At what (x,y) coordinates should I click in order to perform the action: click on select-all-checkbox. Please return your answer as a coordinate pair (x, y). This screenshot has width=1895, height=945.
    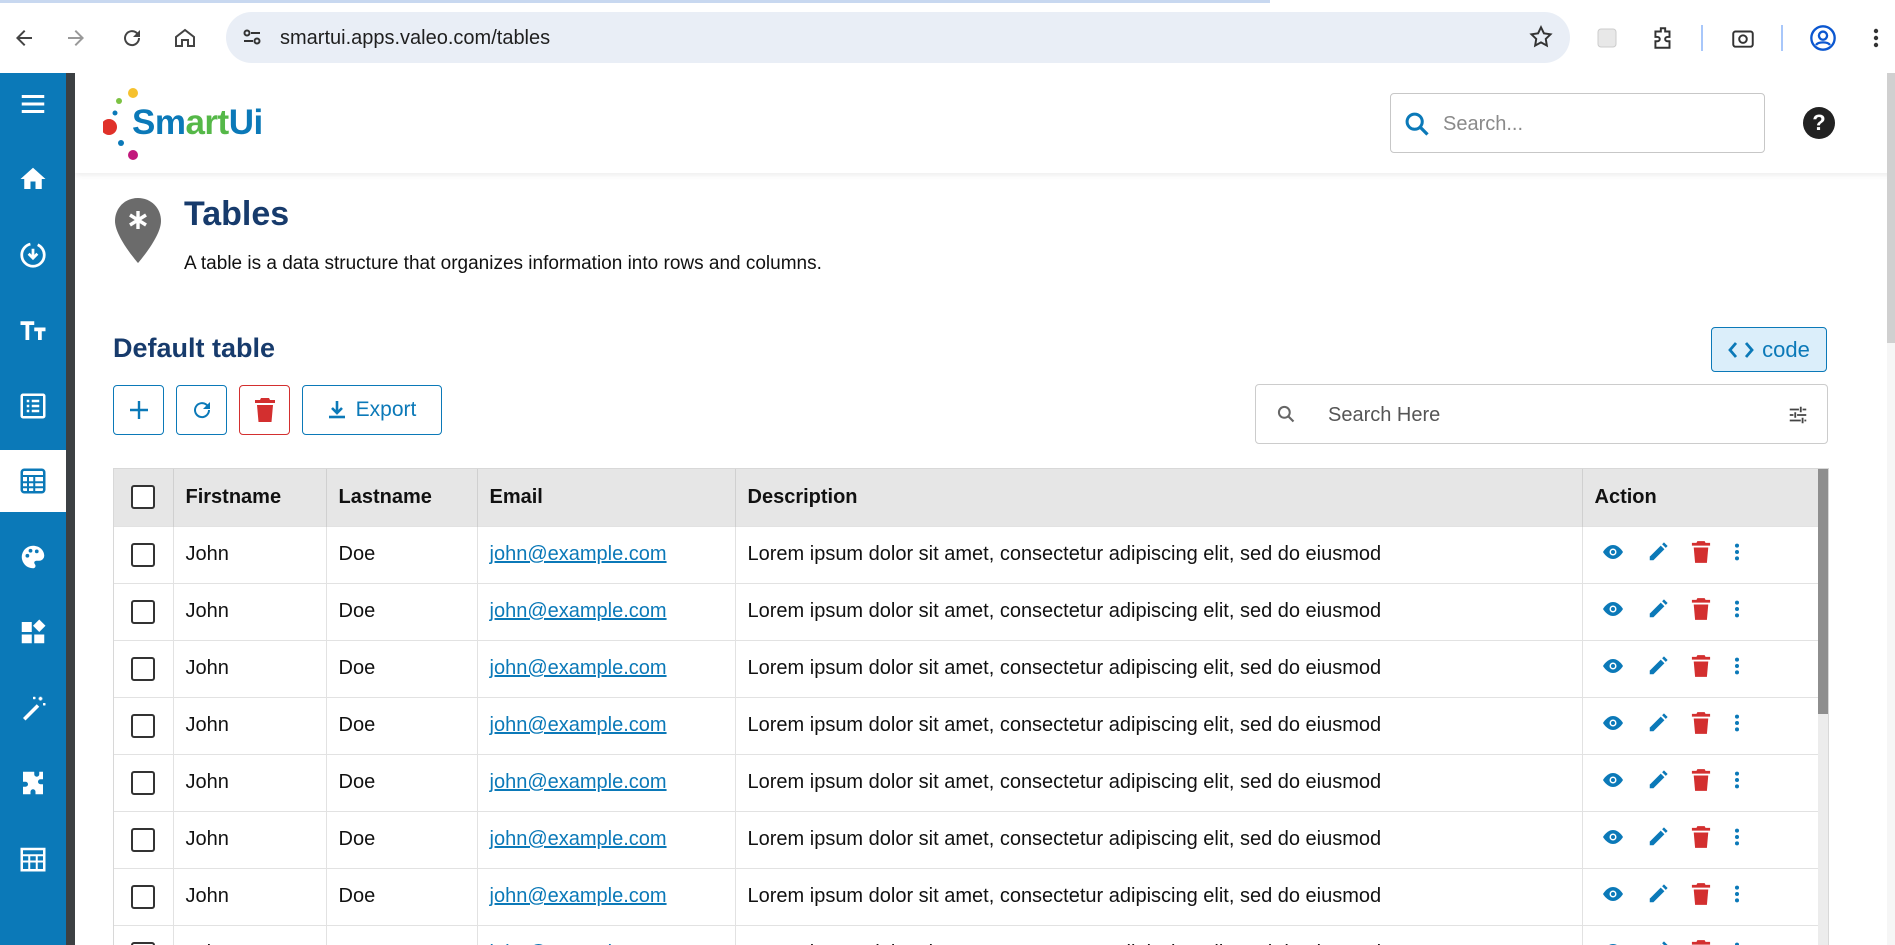
    Looking at the image, I should click on (143, 497).